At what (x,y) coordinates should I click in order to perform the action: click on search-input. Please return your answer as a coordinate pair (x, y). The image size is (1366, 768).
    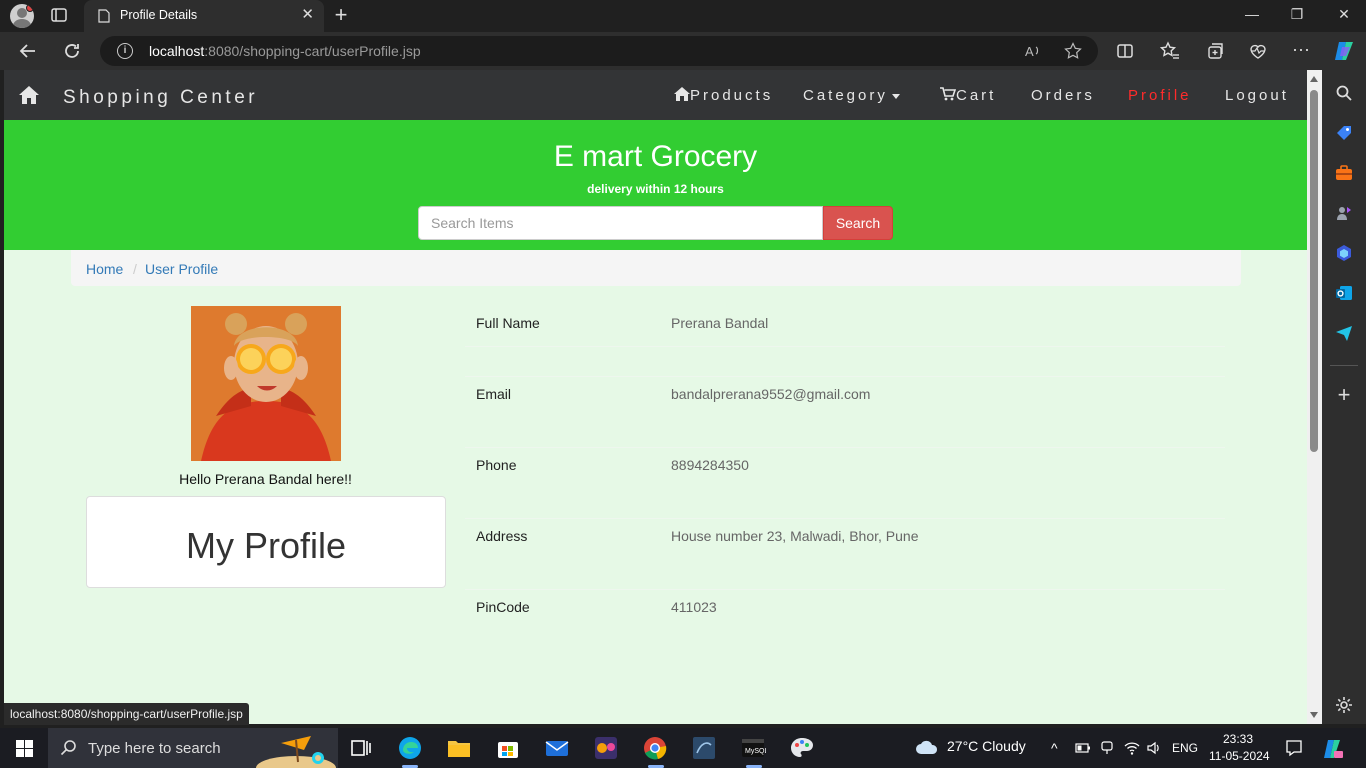
    Looking at the image, I should click on (620, 223).